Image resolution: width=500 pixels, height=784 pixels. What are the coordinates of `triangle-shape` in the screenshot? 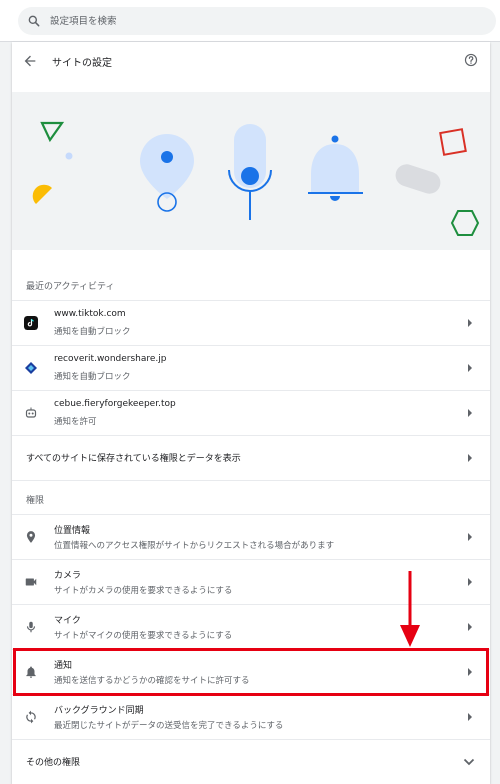 It's located at (52, 132).